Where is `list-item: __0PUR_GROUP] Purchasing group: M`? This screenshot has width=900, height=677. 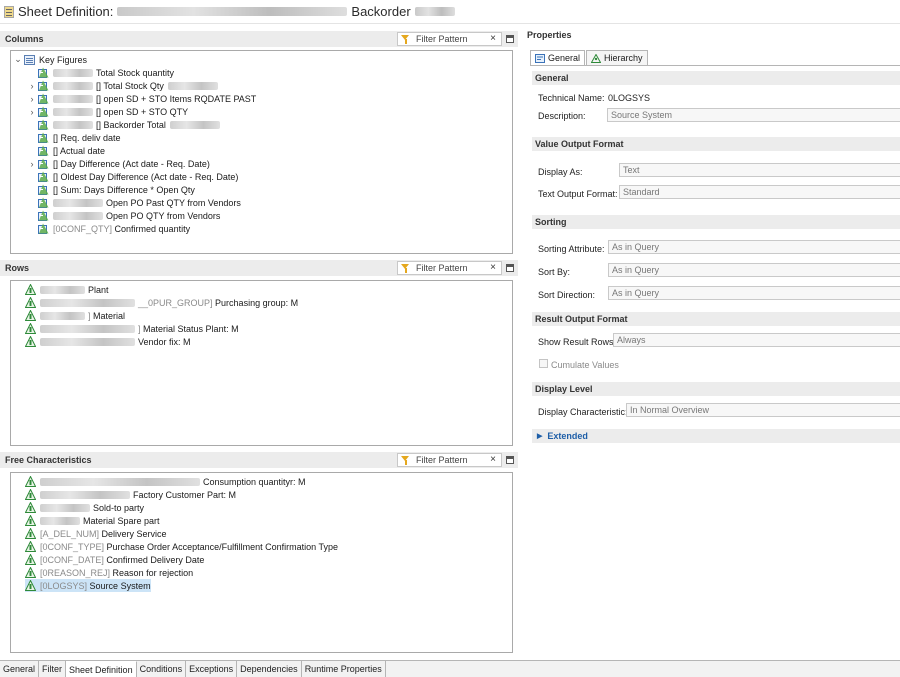 list-item: __0PUR_GROUP] Purchasing group: M is located at coordinates (161, 302).